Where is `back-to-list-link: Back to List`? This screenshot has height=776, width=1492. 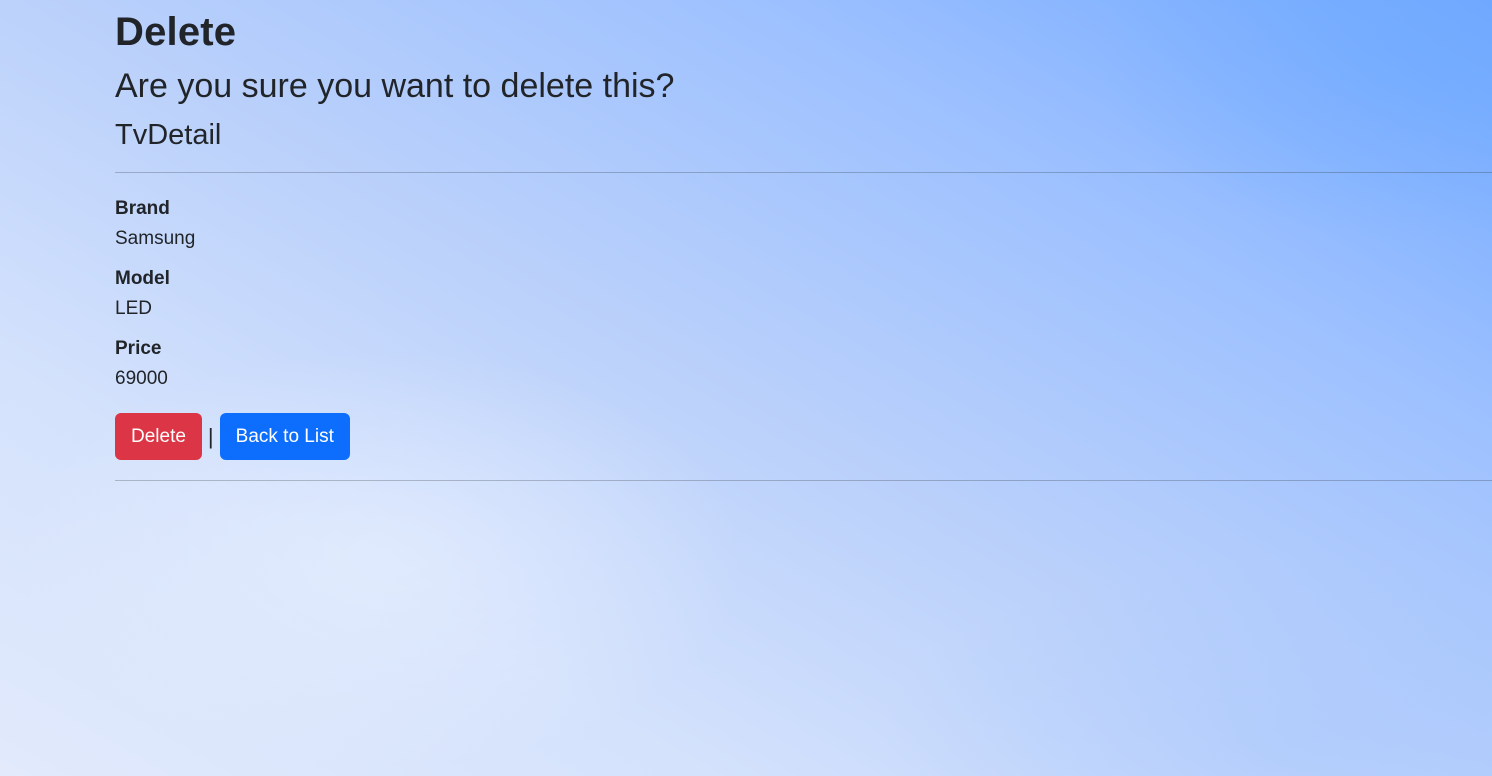 back-to-list-link: Back to List is located at coordinates (284, 436).